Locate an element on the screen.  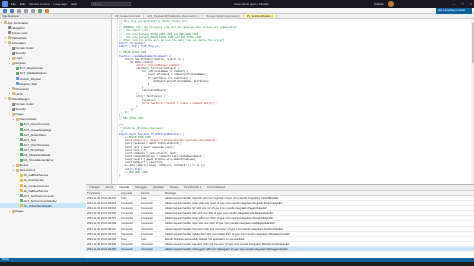
log-timestamp: 2021-11-30 16:01:48.037 is located at coordinates (101, 219).